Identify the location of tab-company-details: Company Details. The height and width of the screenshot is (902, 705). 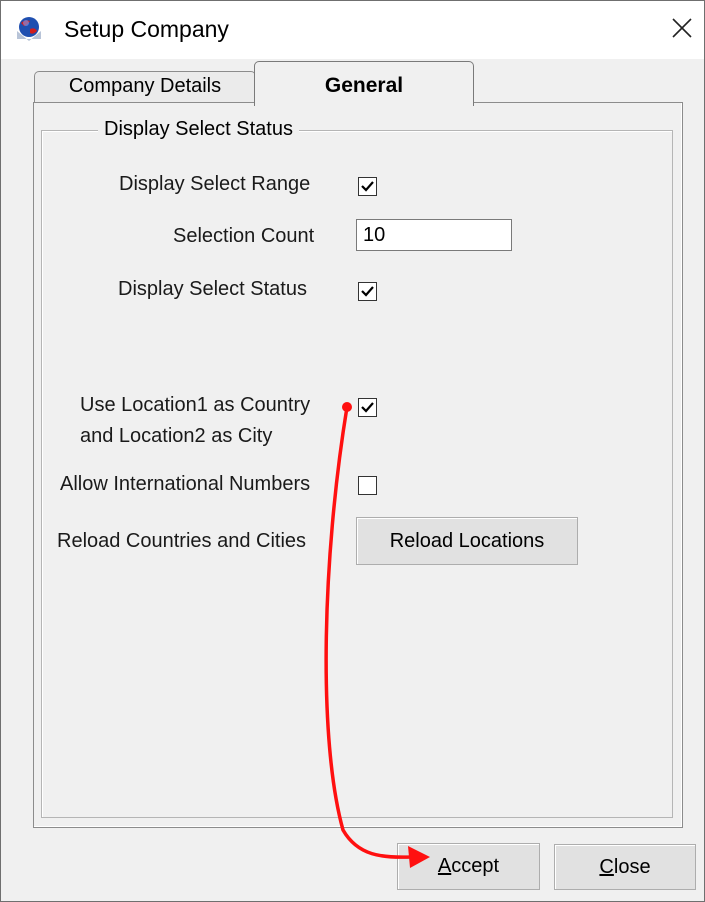
(145, 87).